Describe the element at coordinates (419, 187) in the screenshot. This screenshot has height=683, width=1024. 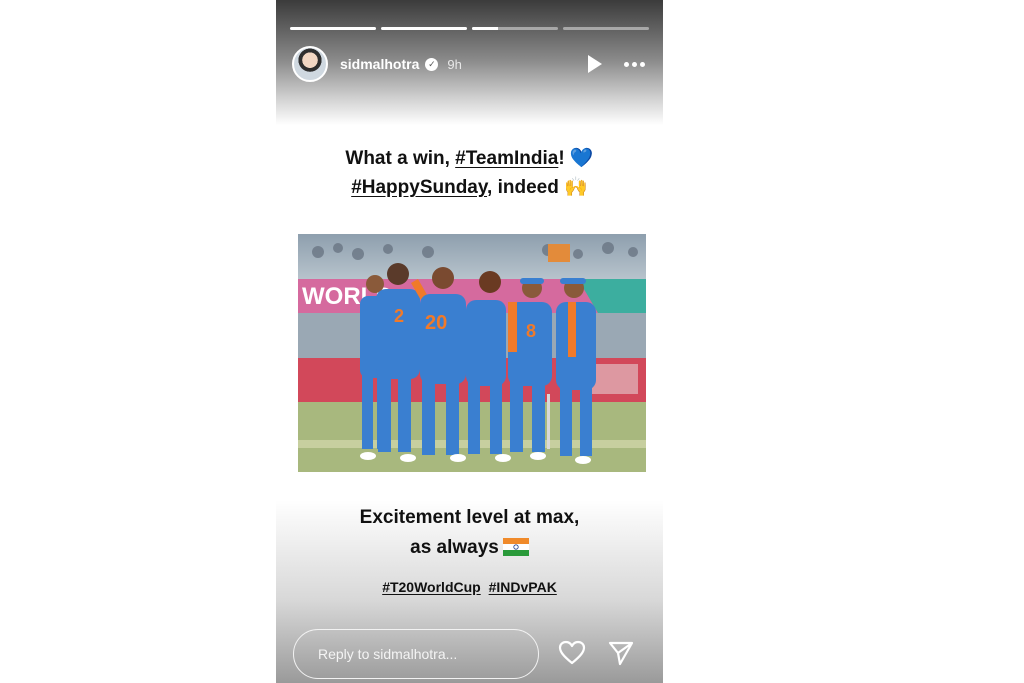
I see `hashtag-happysunday: #HappySunday` at that location.